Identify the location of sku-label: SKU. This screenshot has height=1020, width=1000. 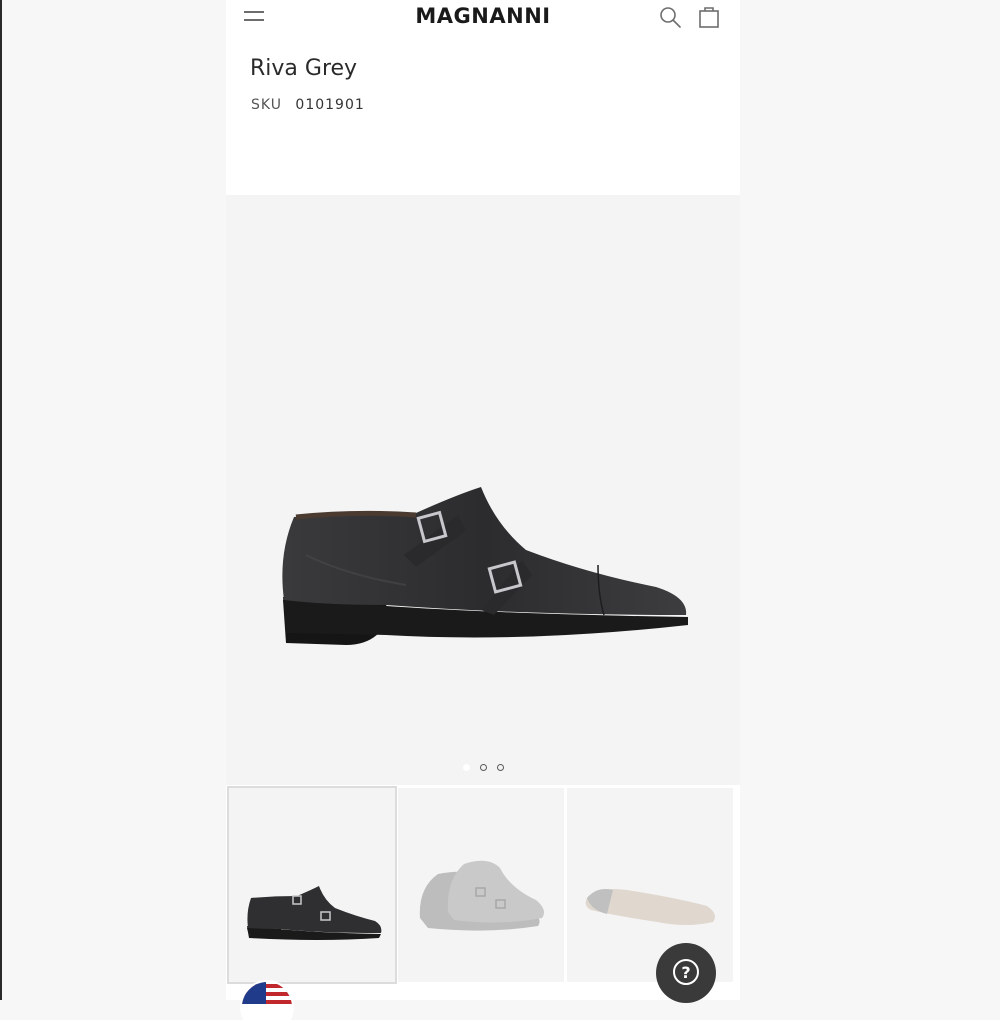
(266, 105).